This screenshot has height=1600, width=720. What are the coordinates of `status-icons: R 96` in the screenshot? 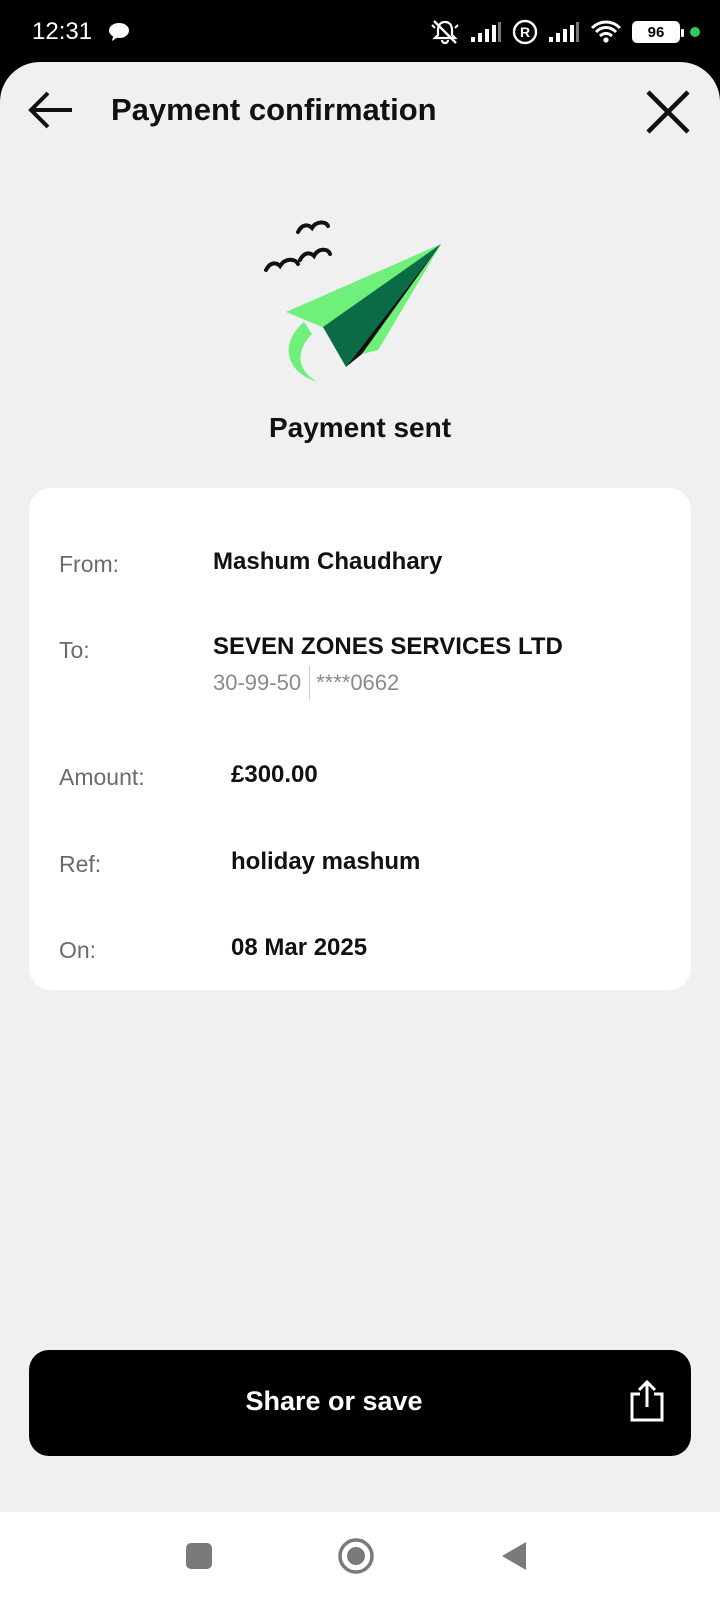 It's located at (565, 32).